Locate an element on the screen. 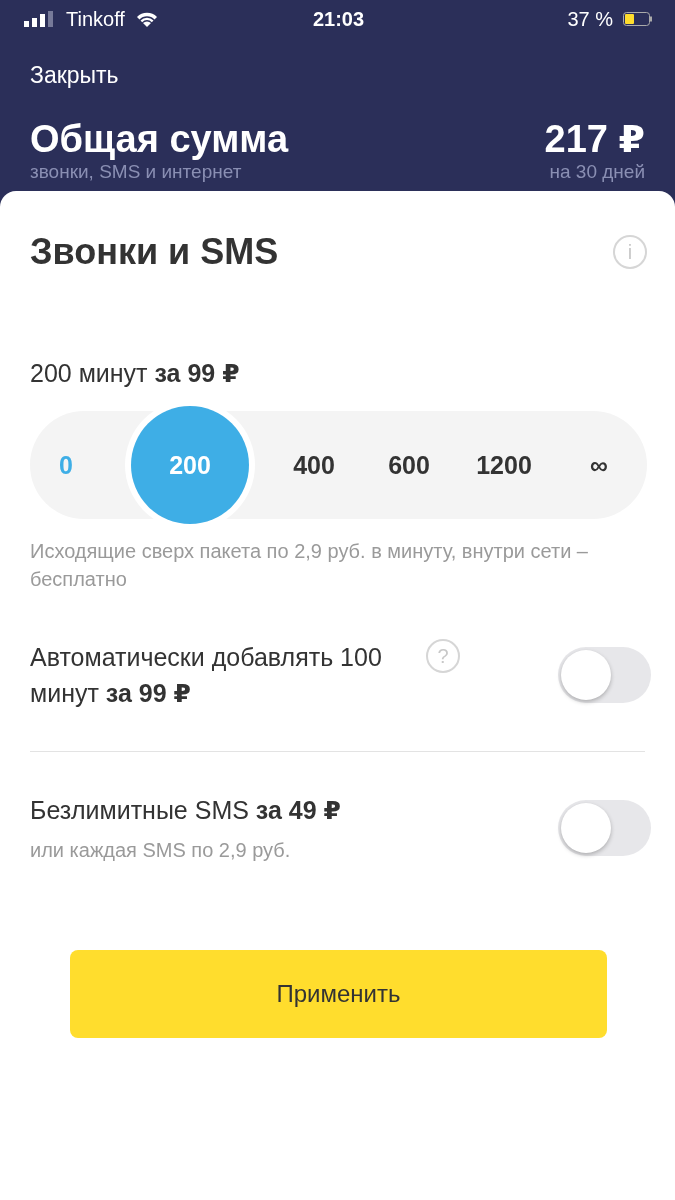  clock-time: 21:03 is located at coordinates (338, 19).